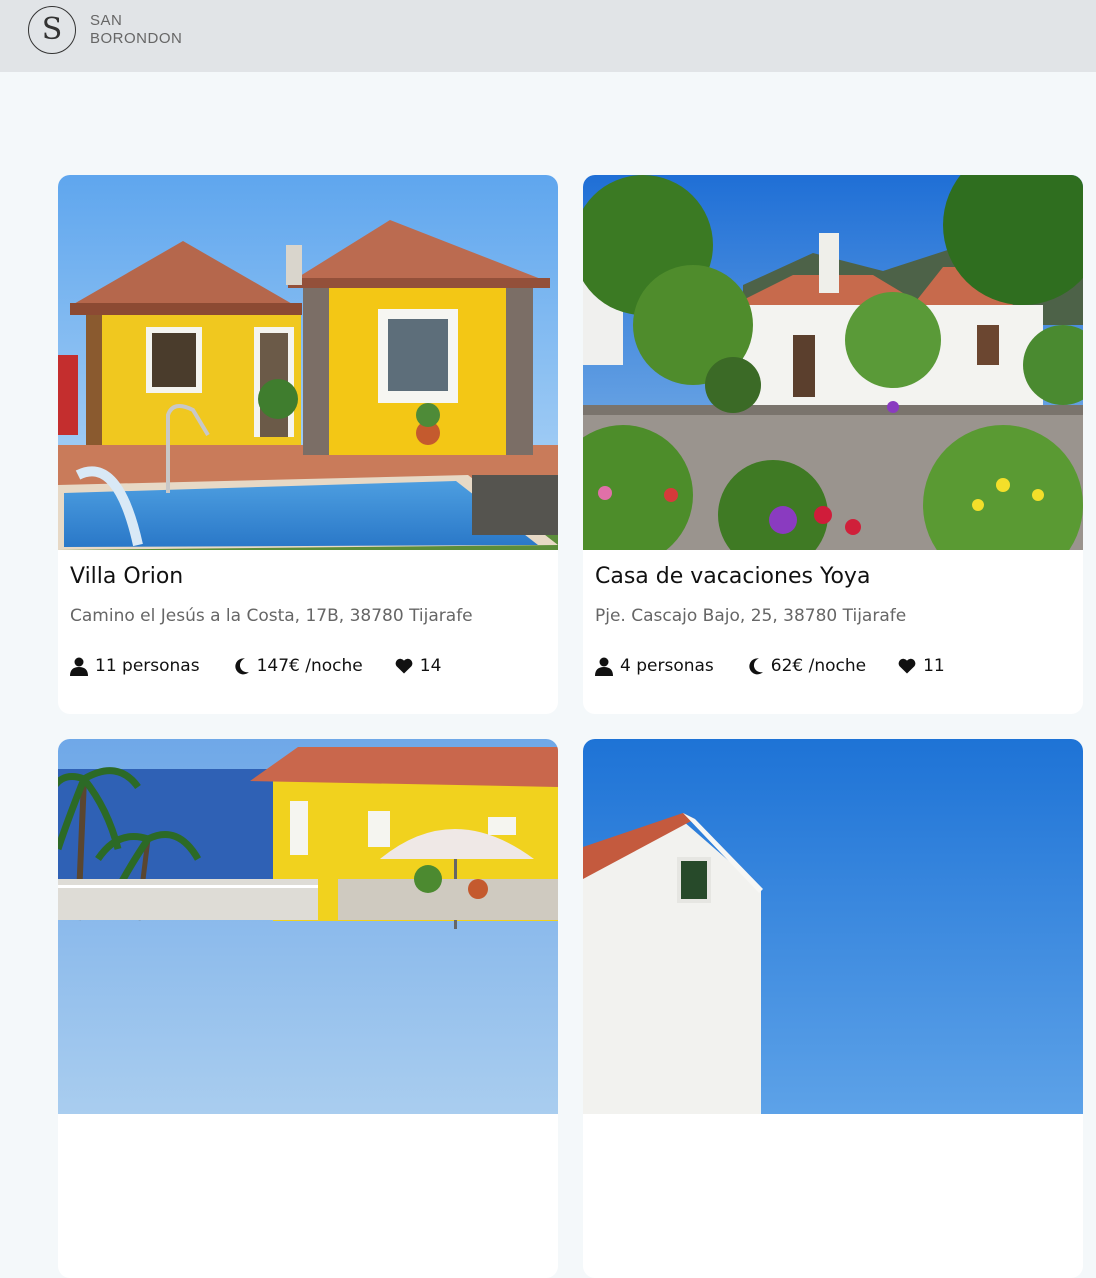 The width and height of the screenshot is (1096, 1278). I want to click on guests-count: 4 personas, so click(667, 666).